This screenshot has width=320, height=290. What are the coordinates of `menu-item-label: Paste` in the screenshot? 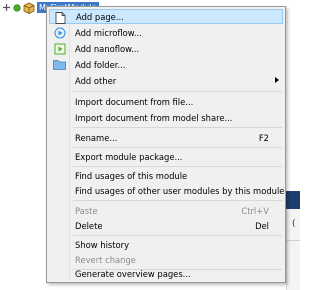 It's located at (86, 210).